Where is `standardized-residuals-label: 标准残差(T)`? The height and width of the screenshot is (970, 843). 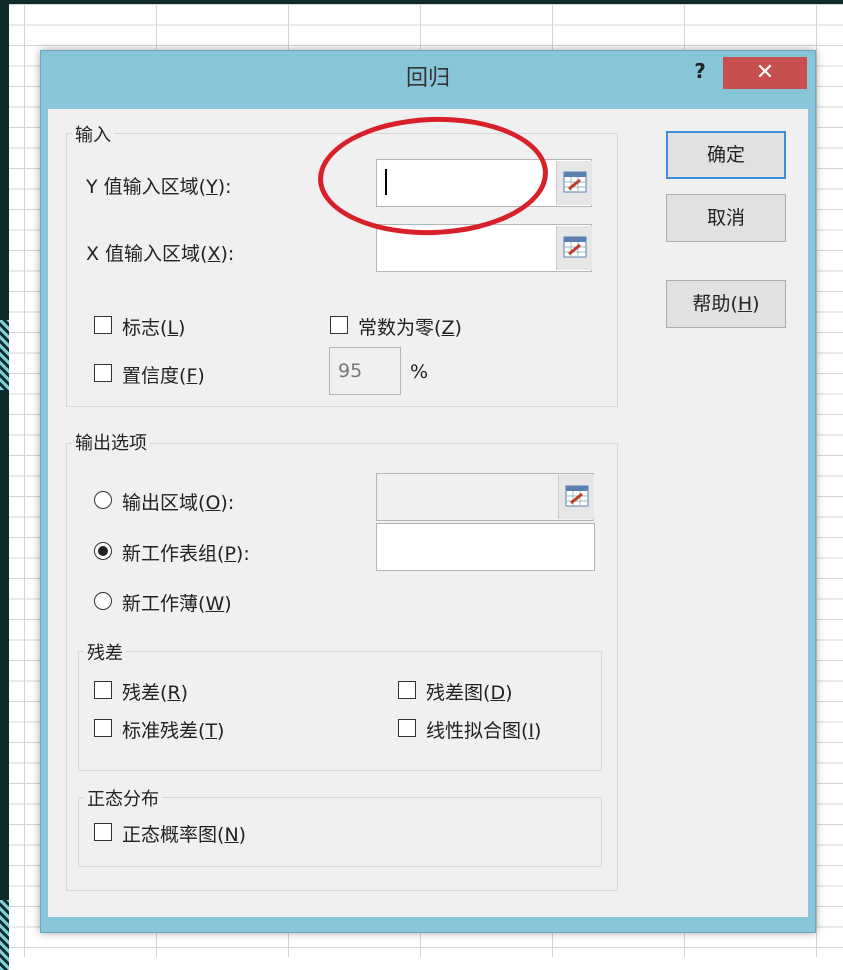 standardized-residuals-label: 标准残差(T) is located at coordinates (173, 731).